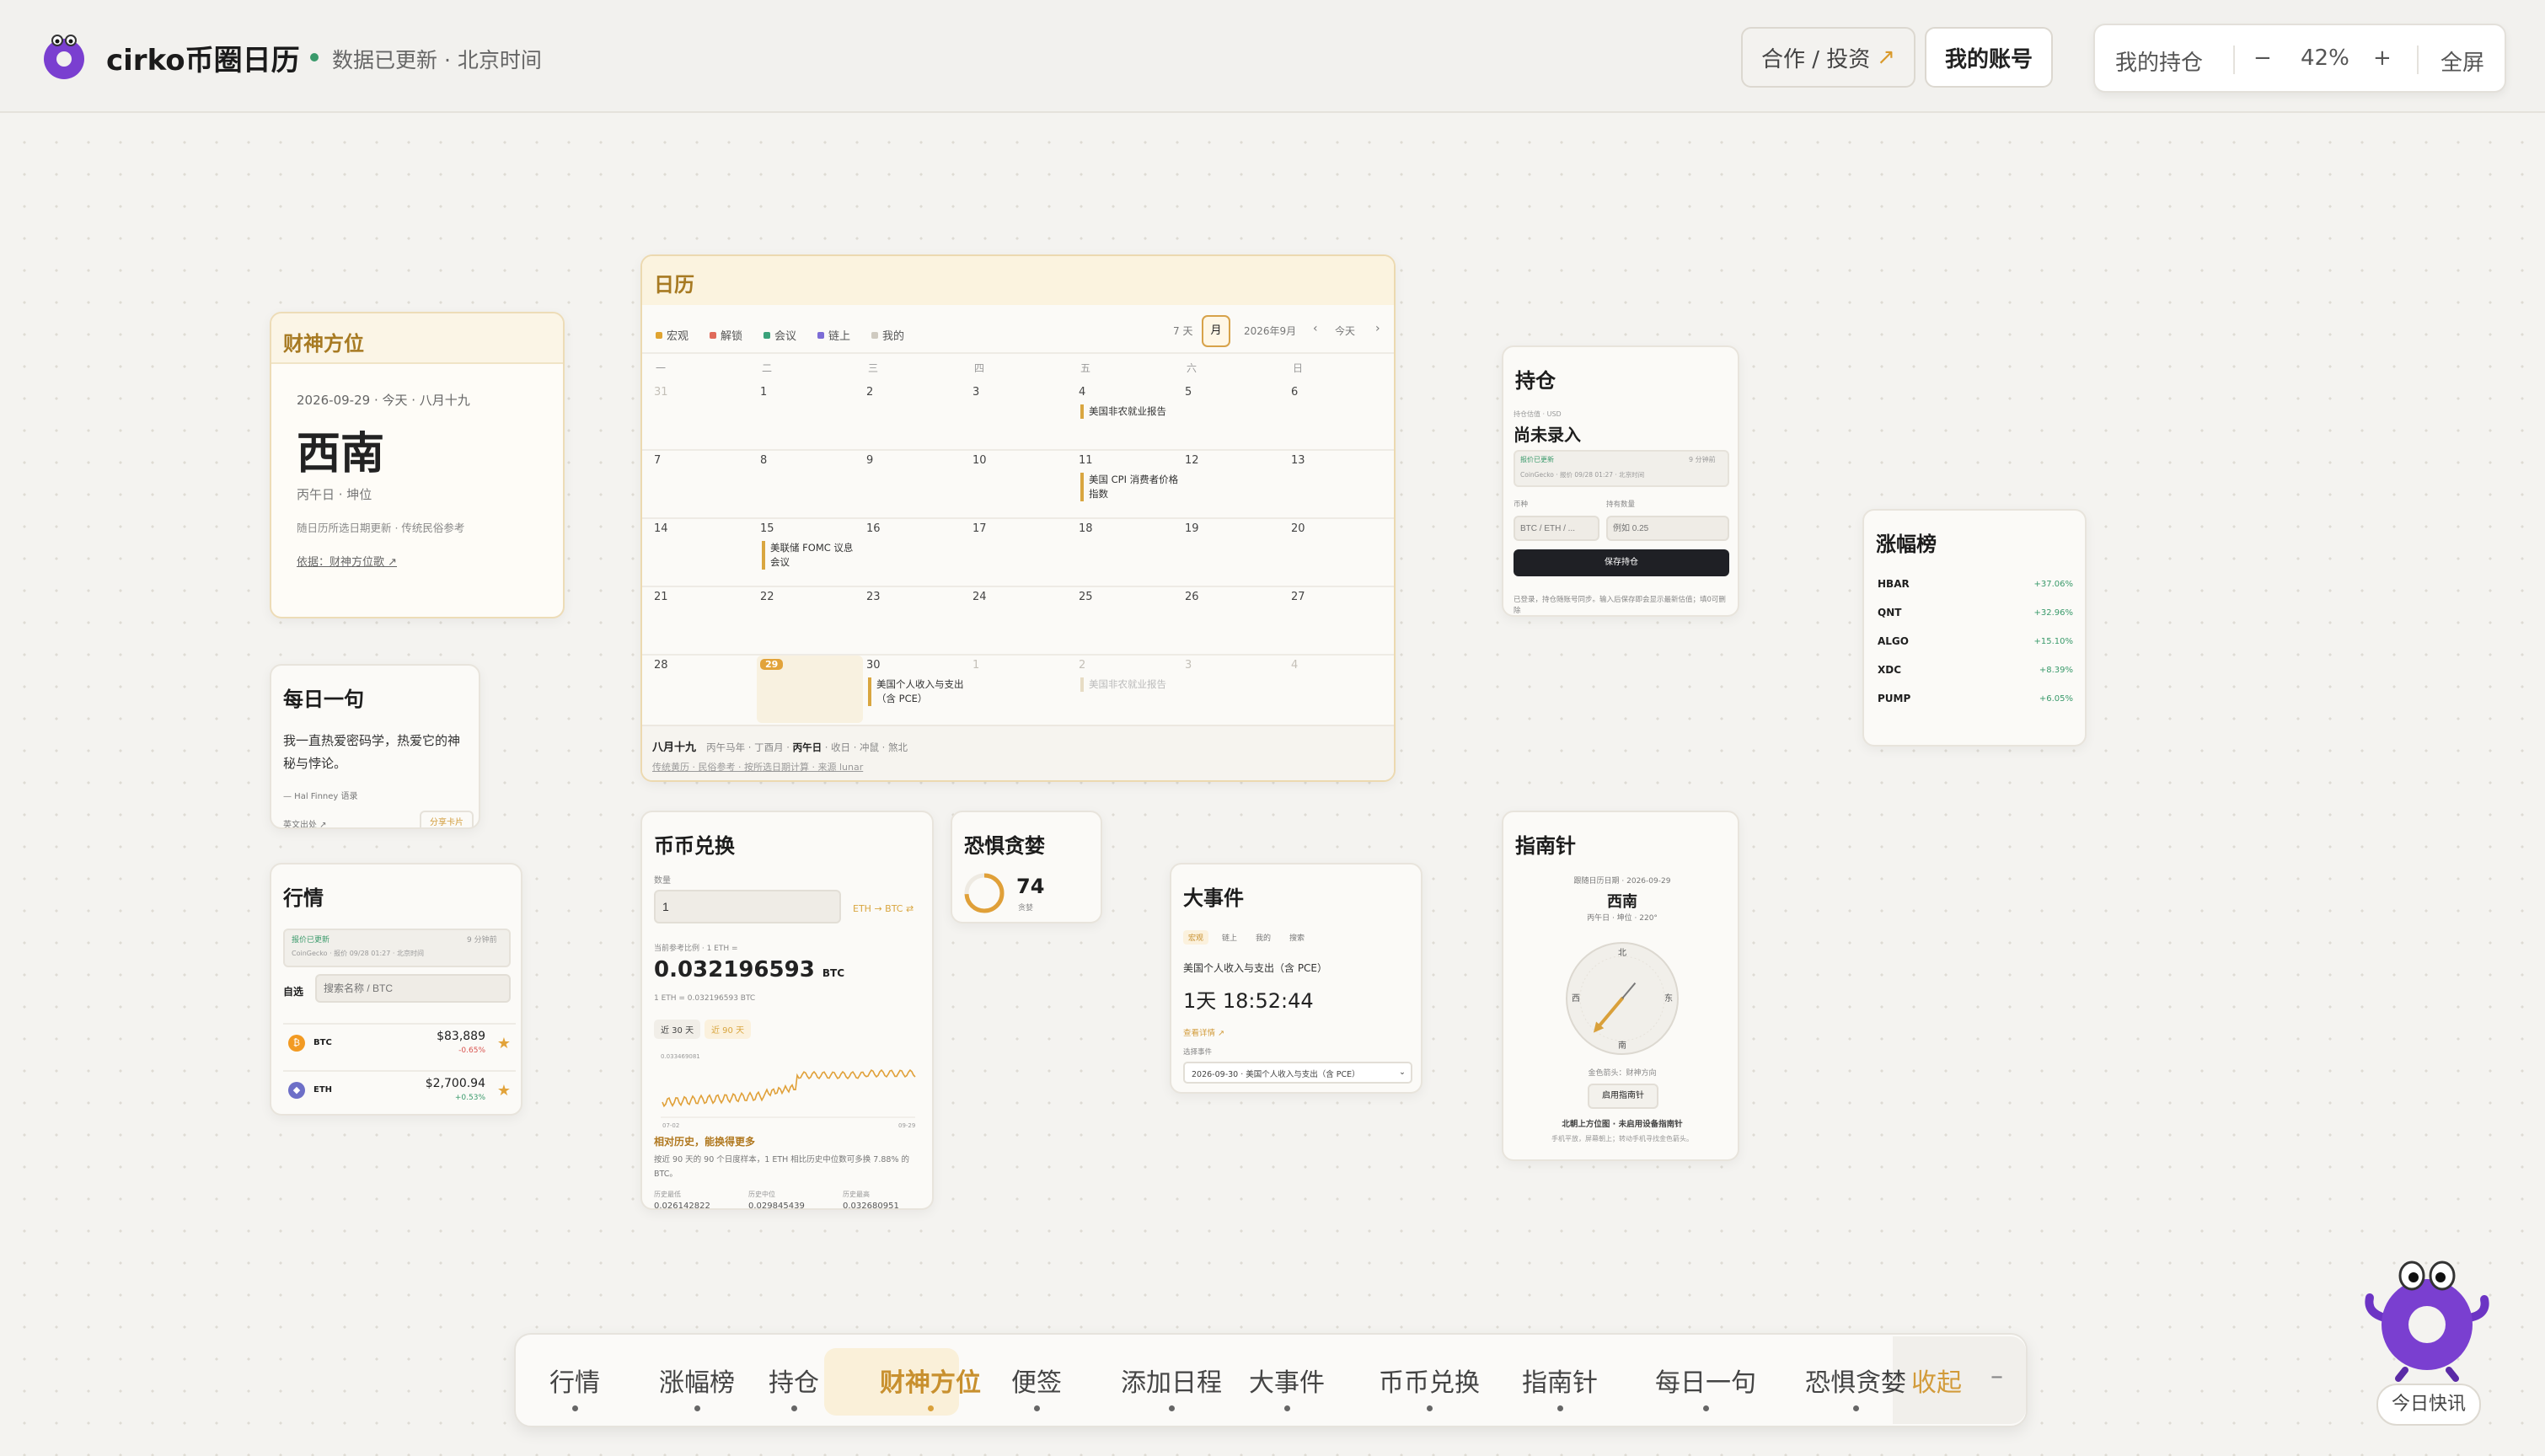  I want to click on amount-input, so click(1667, 528).